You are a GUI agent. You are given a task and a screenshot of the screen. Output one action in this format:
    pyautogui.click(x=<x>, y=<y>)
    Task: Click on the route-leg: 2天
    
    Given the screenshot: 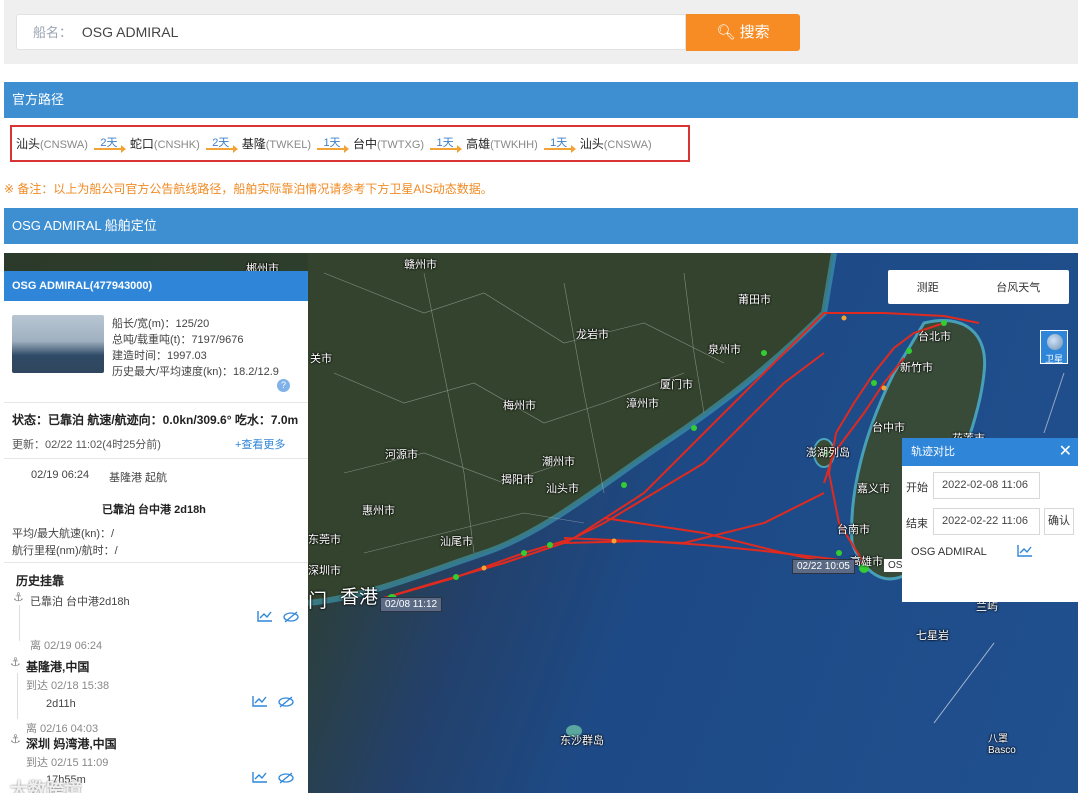 What is the action you would take?
    pyautogui.click(x=221, y=145)
    